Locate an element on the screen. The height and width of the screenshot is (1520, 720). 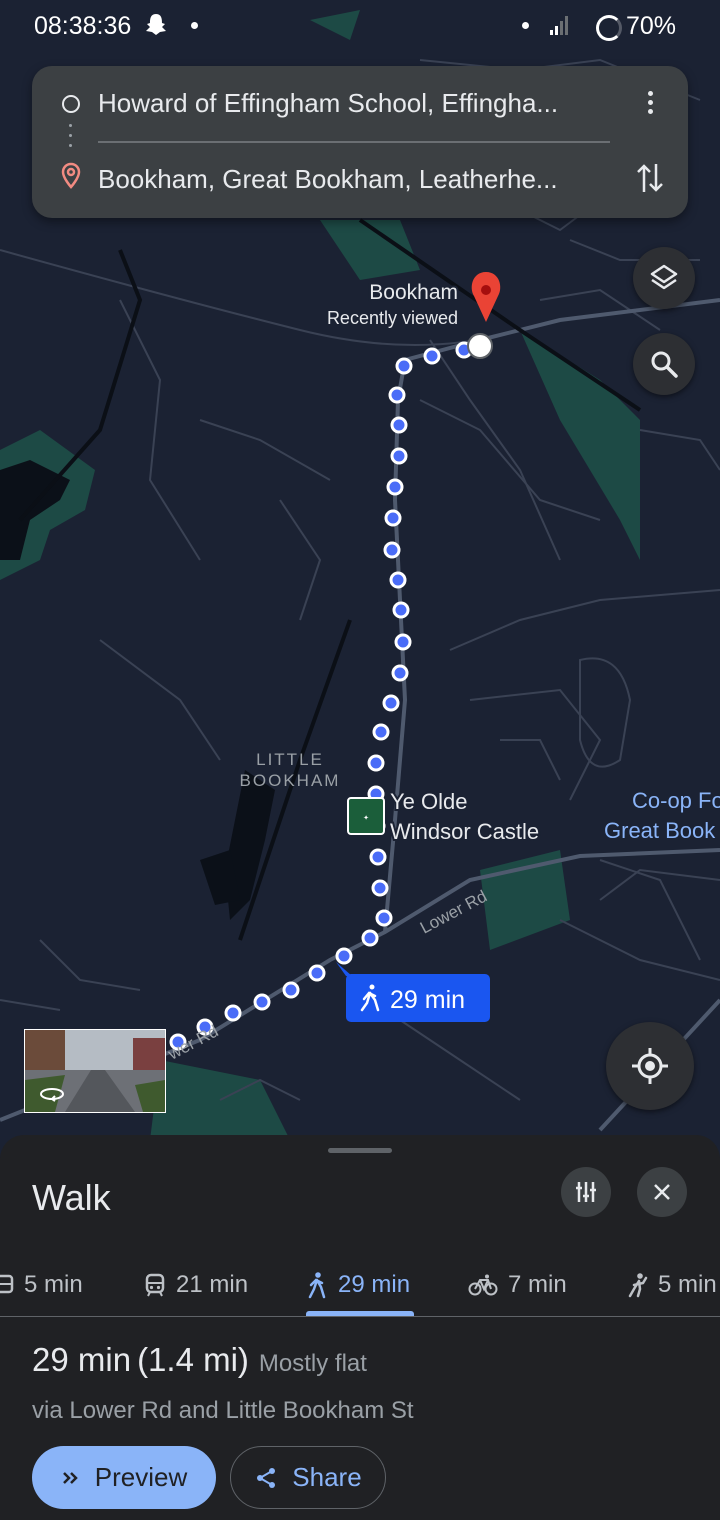
poi-coop-line1: Co-op Fo is located at coordinates (676, 800).